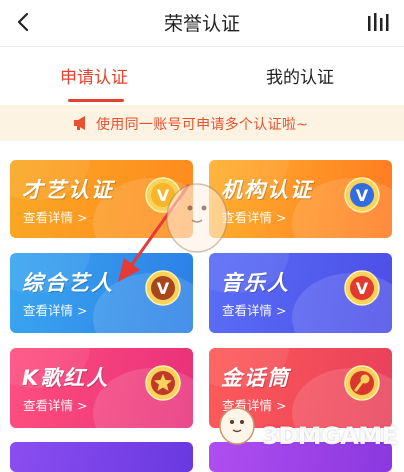 Image resolution: width=404 pixels, height=472 pixels. I want to click on card-talent-certification: 才艺认证 查看详情 > V, so click(101, 199).